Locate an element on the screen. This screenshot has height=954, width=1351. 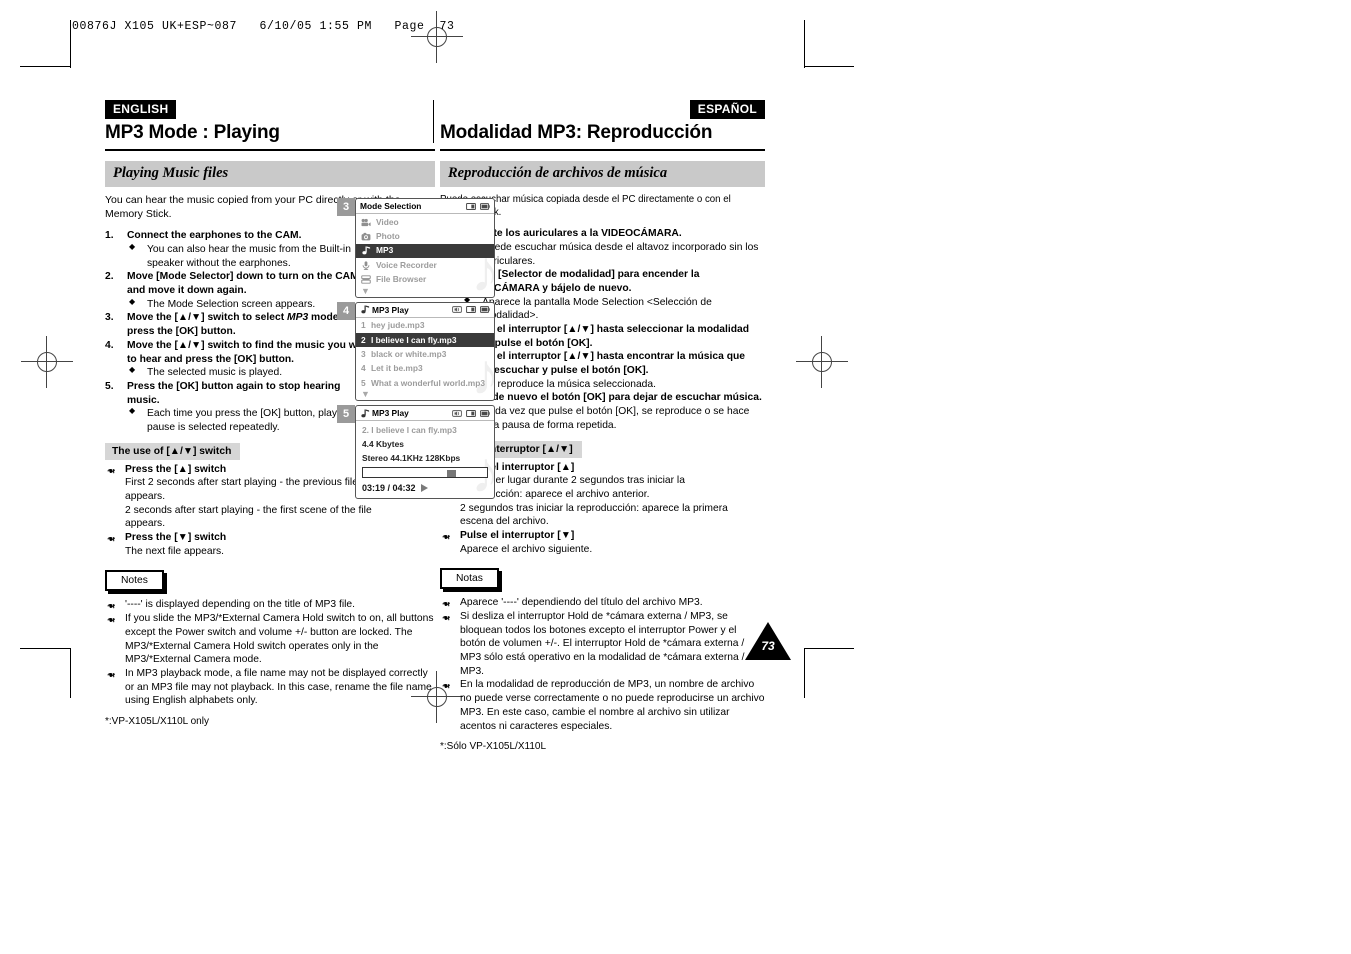
page-number-badge: 73 is located at coordinates (768, 642).